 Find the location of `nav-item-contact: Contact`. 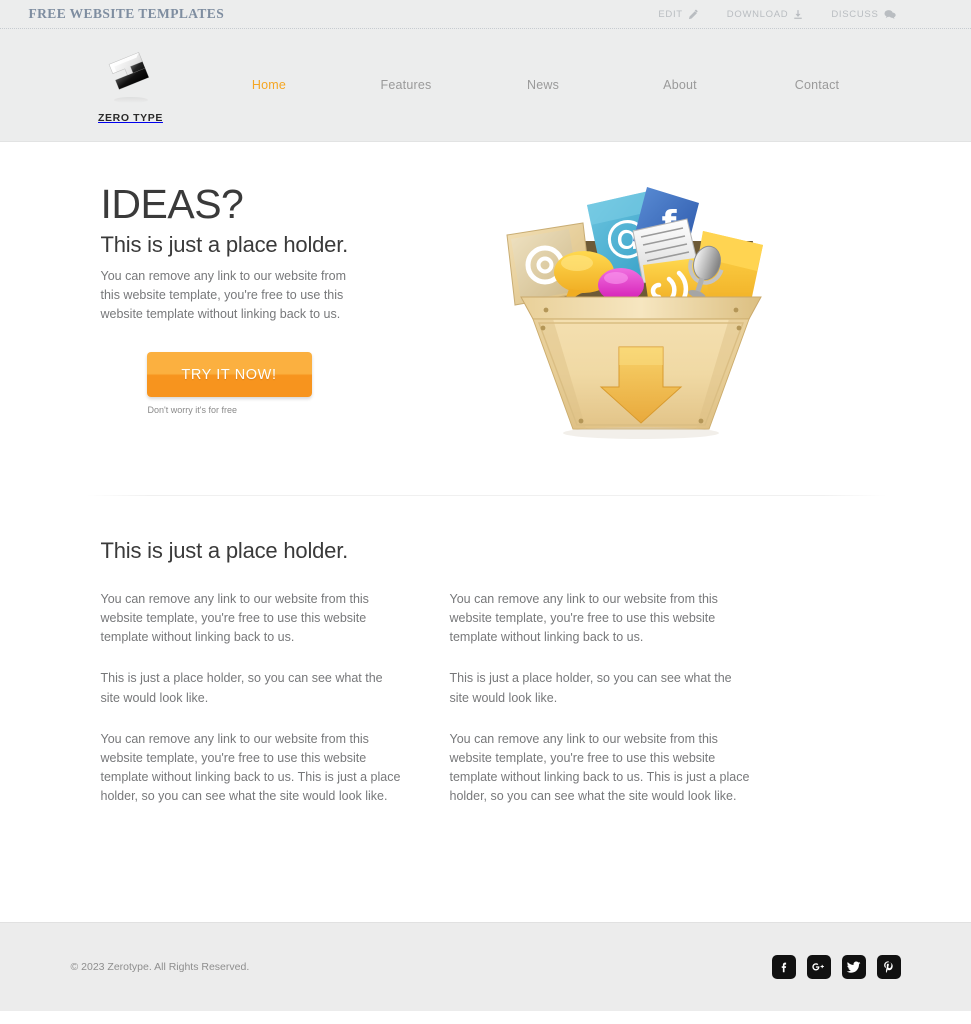

nav-item-contact: Contact is located at coordinates (817, 85).